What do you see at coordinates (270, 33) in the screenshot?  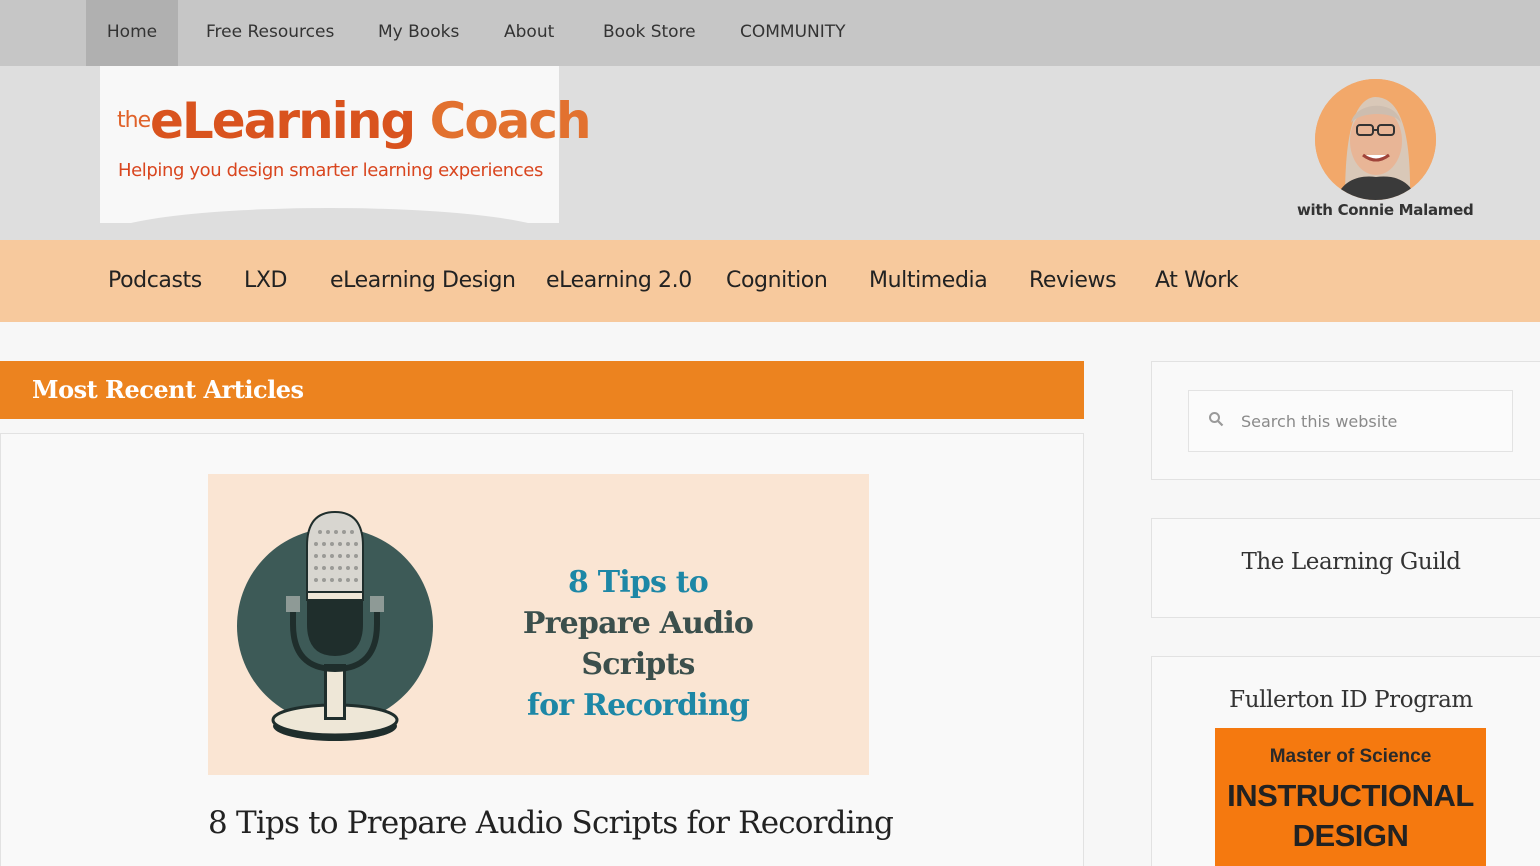 I see `top-nav-free-resources: Free Resources` at bounding box center [270, 33].